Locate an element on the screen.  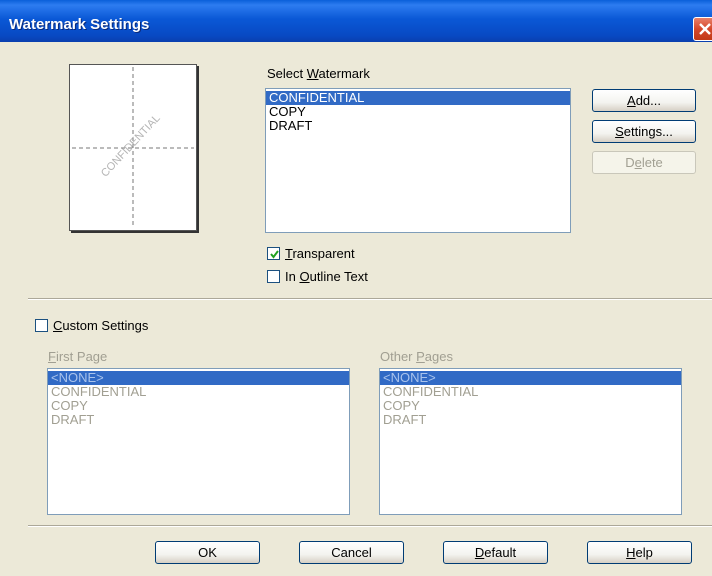
check-icon is located at coordinates (274, 254).